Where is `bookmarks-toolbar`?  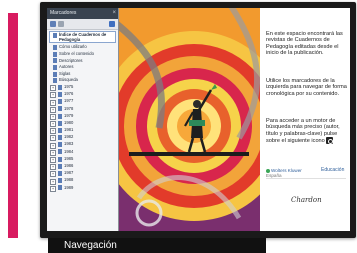 bookmarks-toolbar is located at coordinates (82, 24).